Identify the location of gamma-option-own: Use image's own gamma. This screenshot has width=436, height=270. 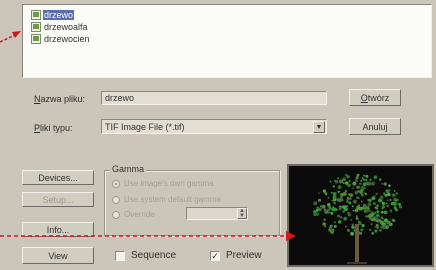
(163, 183).